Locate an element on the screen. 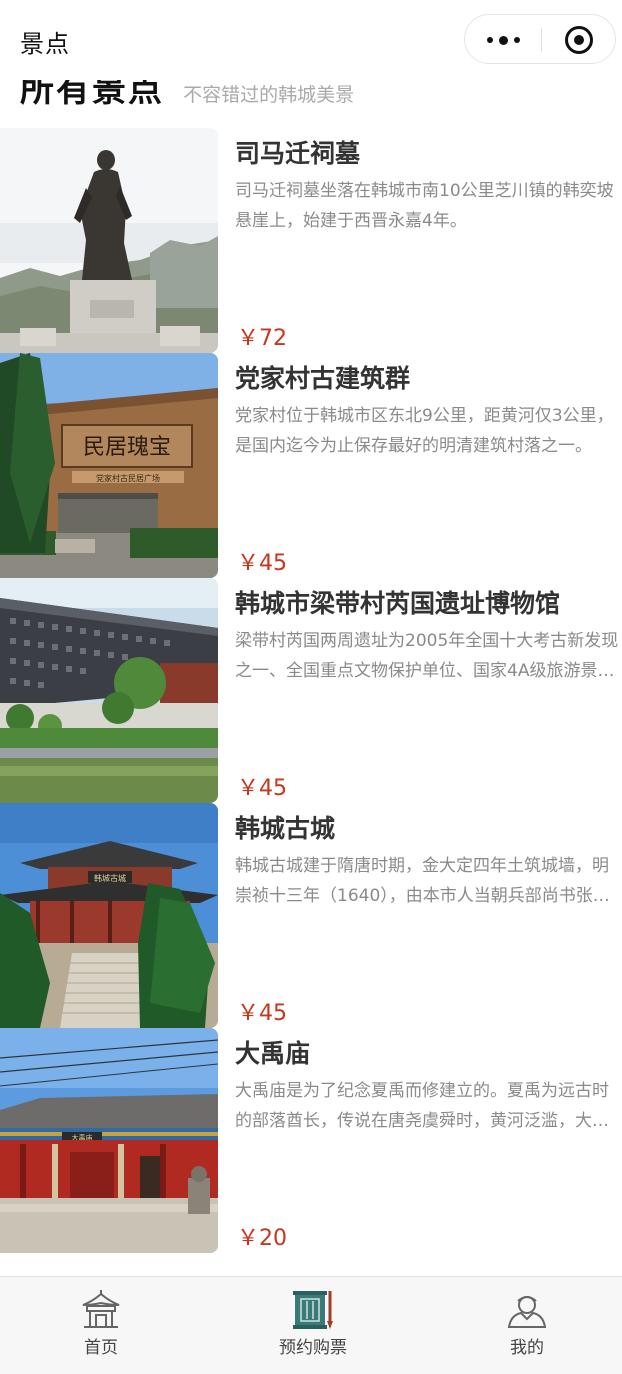 The image size is (622, 1374). pavilion-icon is located at coordinates (101, 1311).